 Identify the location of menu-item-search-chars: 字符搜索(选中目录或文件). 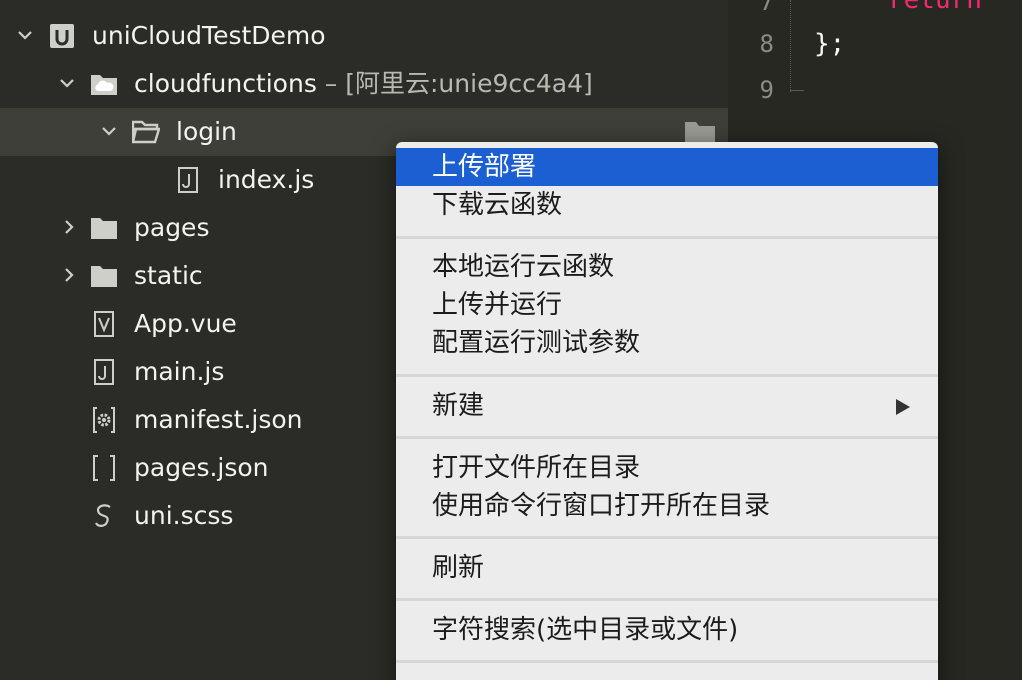
(667, 630).